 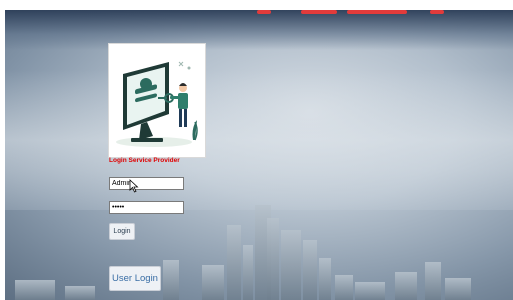 I want to click on username-input, so click(x=146, y=183).